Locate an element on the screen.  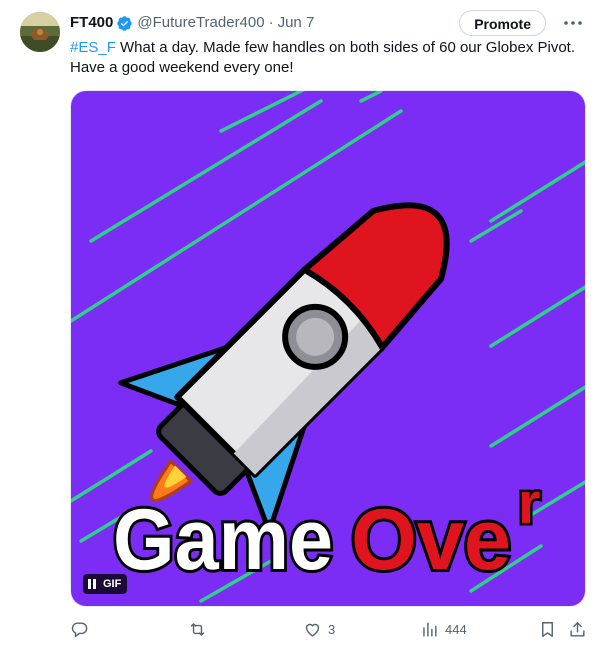
hashtag-link: #ES_F is located at coordinates (93, 47).